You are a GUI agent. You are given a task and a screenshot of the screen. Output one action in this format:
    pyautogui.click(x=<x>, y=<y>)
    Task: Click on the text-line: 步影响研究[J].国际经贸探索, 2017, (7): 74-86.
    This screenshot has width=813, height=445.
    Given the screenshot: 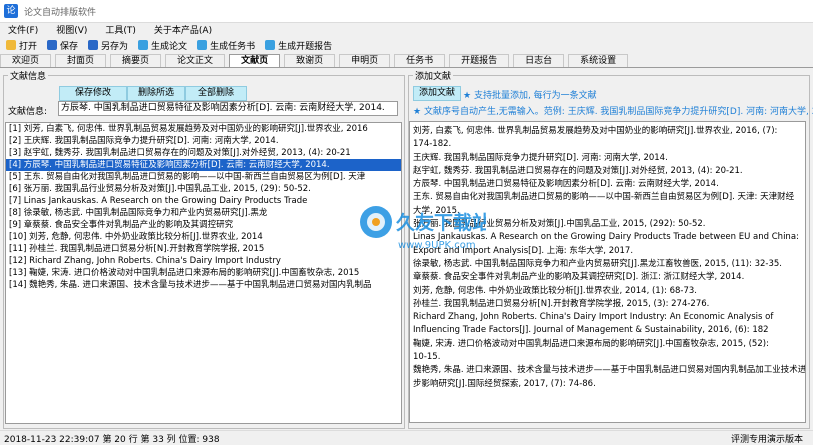 What is the action you would take?
    pyautogui.click(x=504, y=383)
    